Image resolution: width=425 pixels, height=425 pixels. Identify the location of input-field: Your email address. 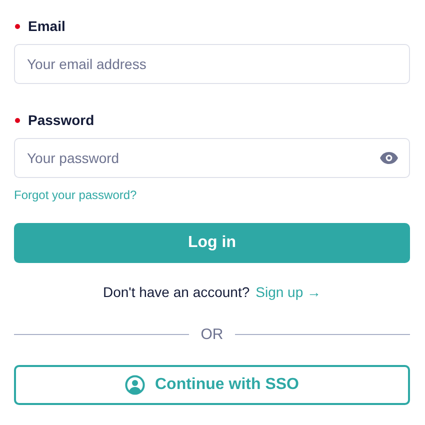
(212, 64).